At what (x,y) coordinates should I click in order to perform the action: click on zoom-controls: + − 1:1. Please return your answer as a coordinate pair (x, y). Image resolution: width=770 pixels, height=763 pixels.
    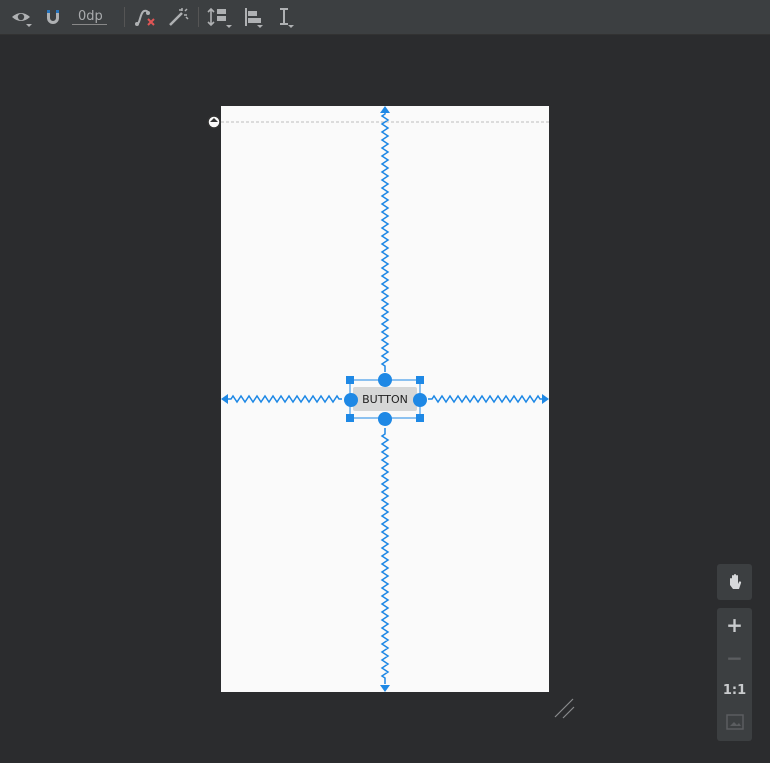
    Looking at the image, I should click on (734, 674).